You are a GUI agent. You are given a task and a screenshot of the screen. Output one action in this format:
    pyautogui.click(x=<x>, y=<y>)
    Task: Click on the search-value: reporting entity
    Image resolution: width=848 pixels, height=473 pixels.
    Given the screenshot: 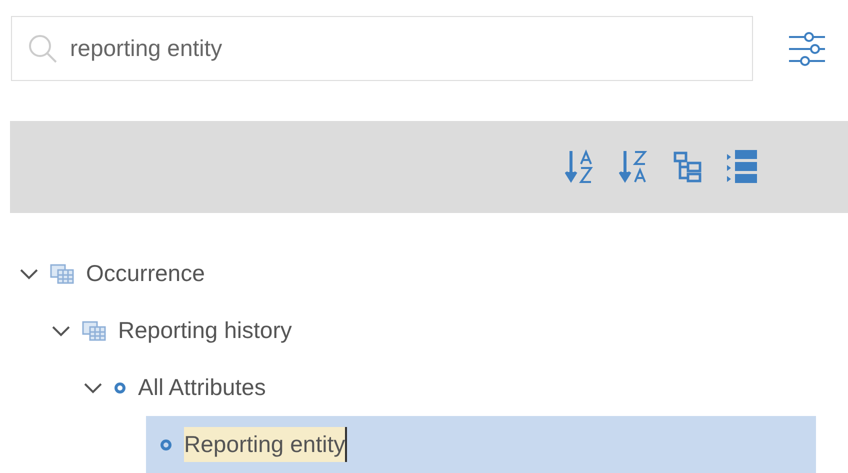 What is the action you would take?
    pyautogui.click(x=146, y=49)
    